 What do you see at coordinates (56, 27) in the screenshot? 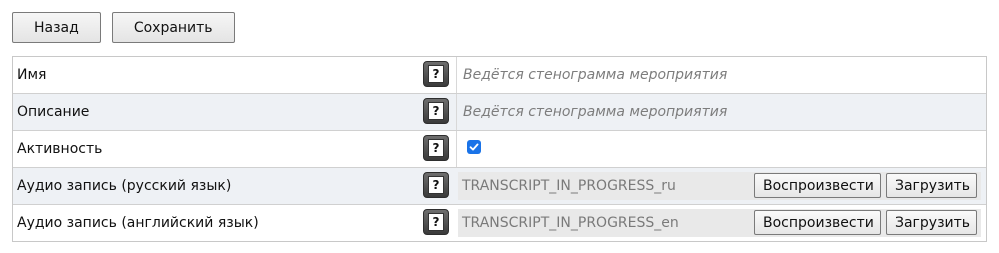
I see `back-button: Назад` at bounding box center [56, 27].